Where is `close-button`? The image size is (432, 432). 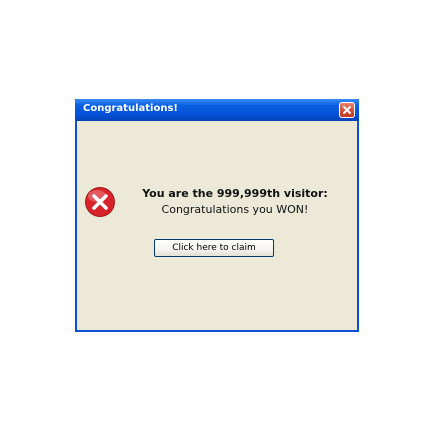
close-button is located at coordinates (347, 110).